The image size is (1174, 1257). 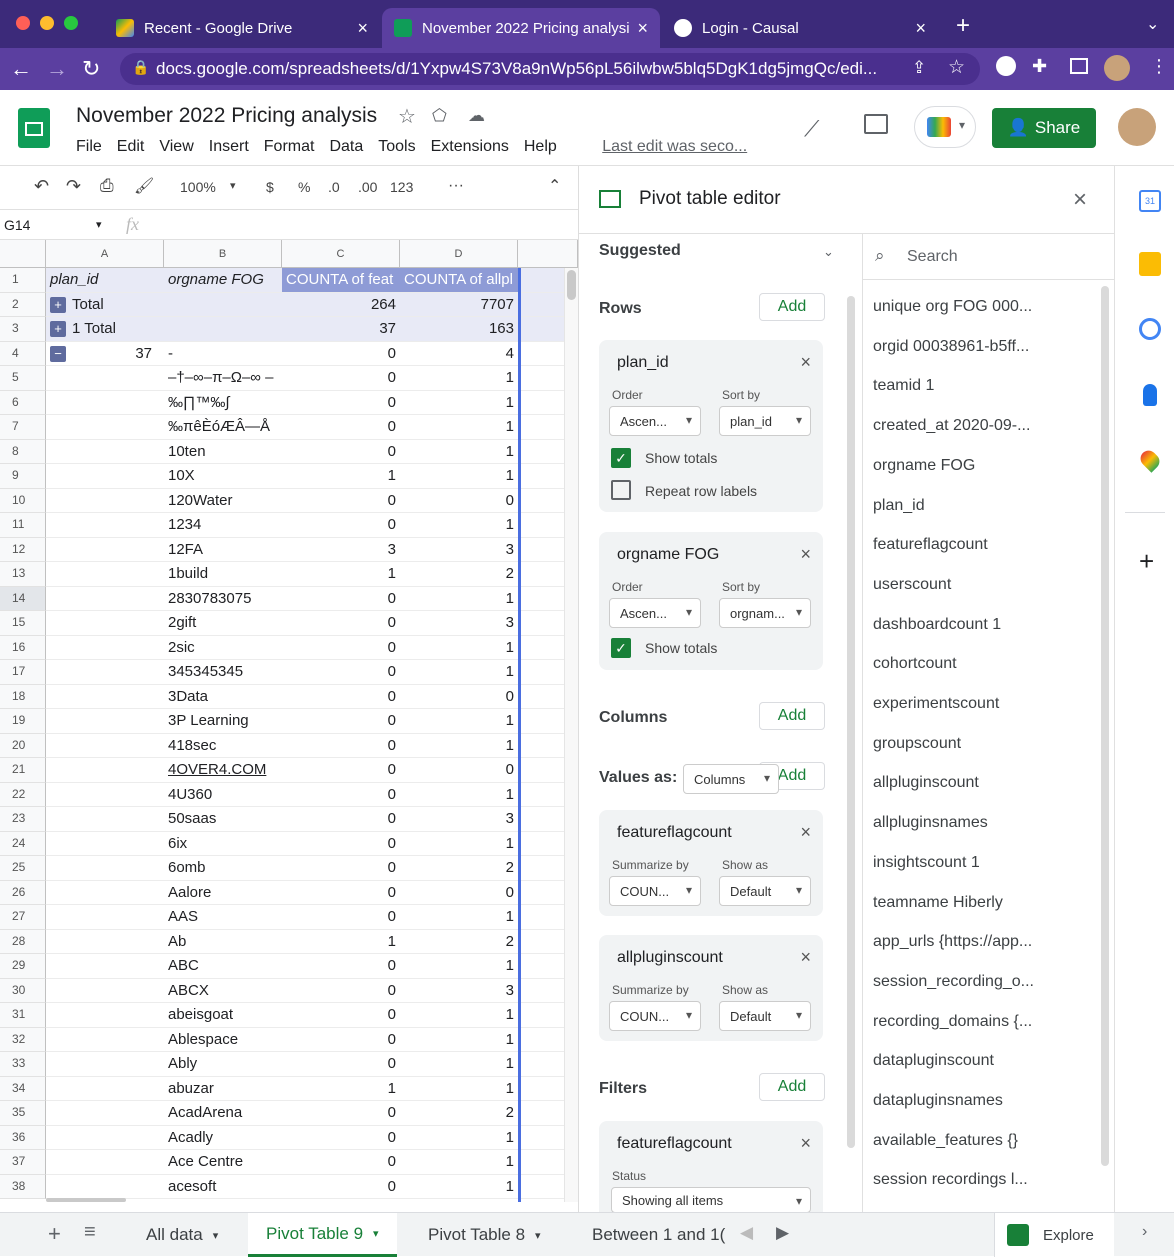 What do you see at coordinates (198, 187) in the screenshot?
I see `zoom-select: 100%` at bounding box center [198, 187].